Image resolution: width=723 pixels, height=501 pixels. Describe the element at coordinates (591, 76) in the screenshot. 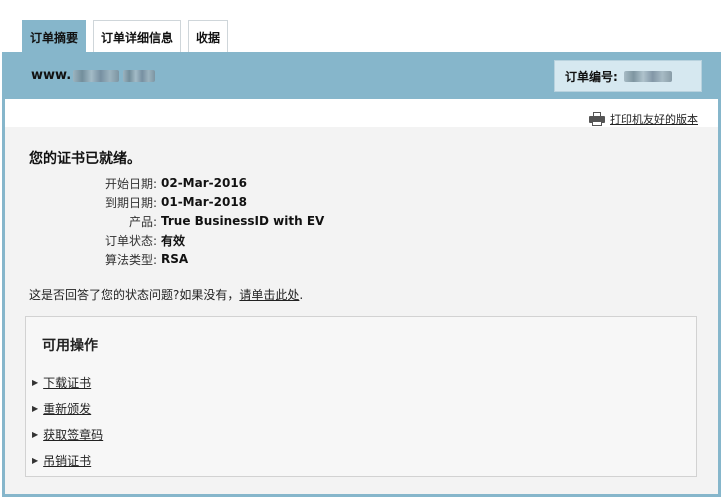

I see `order-number-label: 订单编号:` at that location.